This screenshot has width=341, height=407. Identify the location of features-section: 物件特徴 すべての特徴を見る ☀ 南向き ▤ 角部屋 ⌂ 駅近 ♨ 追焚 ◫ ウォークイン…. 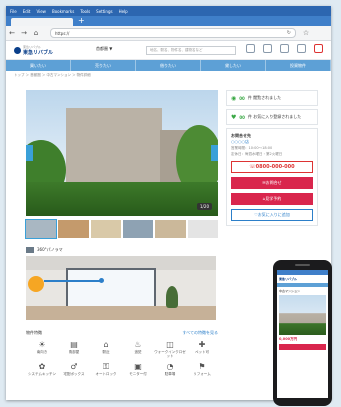
(122, 353).